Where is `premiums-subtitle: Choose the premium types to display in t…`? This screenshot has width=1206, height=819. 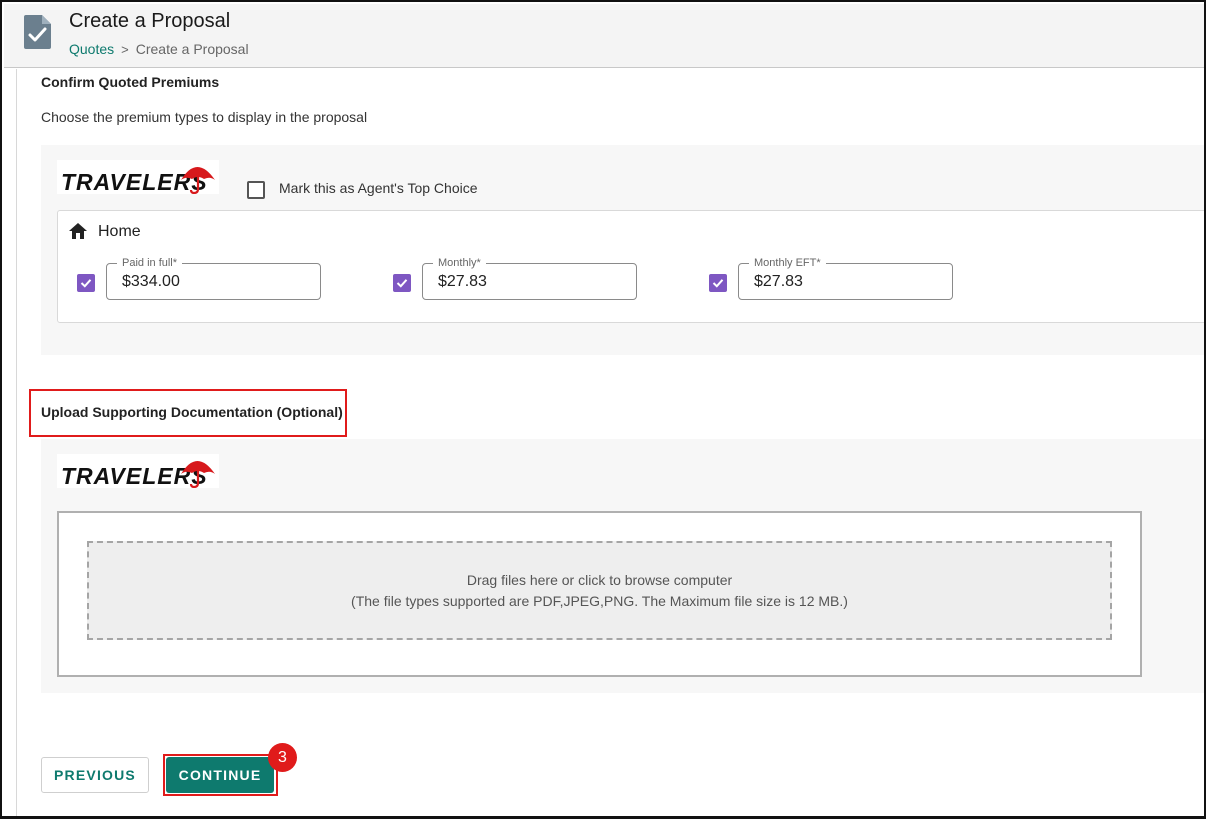 premiums-subtitle: Choose the premium types to display in t… is located at coordinates (204, 117).